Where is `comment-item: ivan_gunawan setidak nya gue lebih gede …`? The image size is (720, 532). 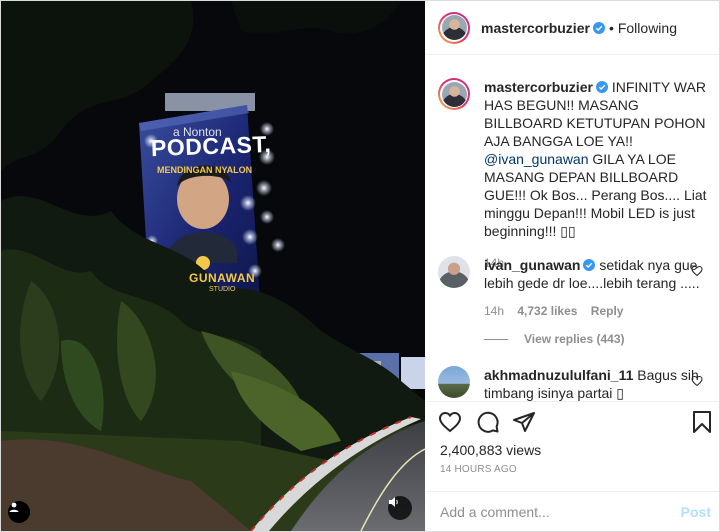
comment-item: ivan_gunawan setidak nya gue lebih gede … is located at coordinates (576, 288).